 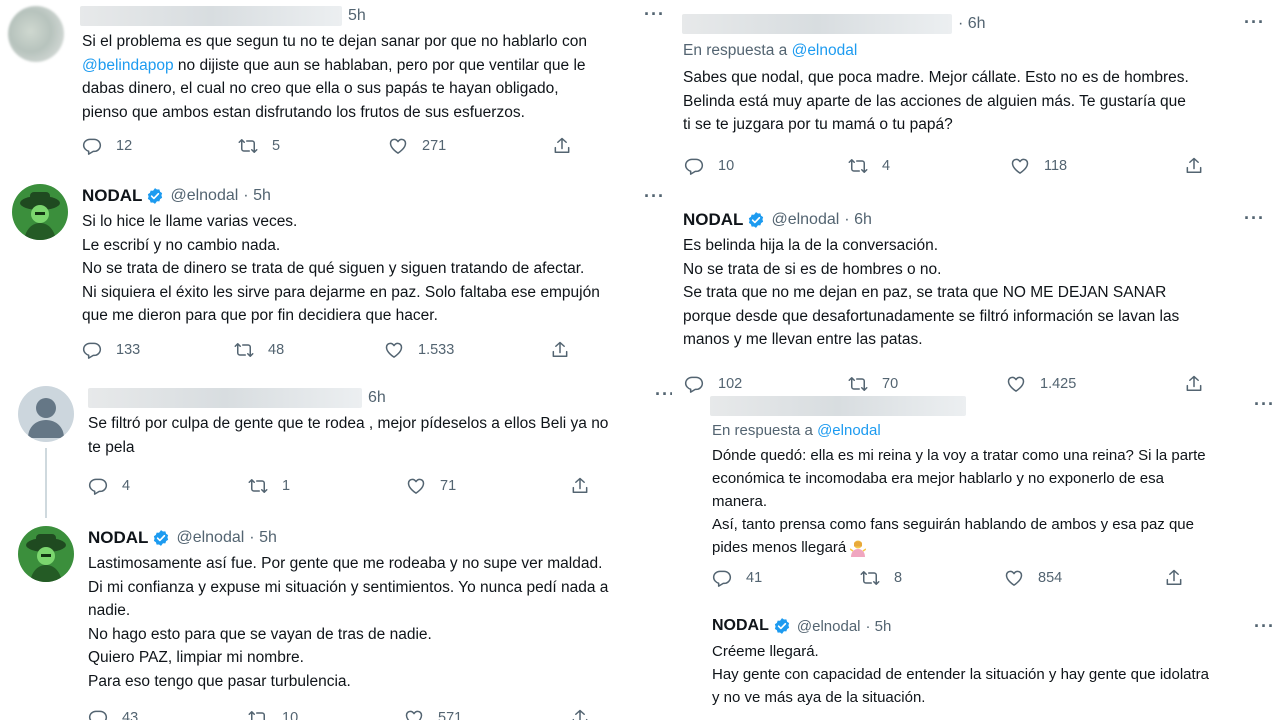 I want to click on retweet-count: 48, so click(x=276, y=350).